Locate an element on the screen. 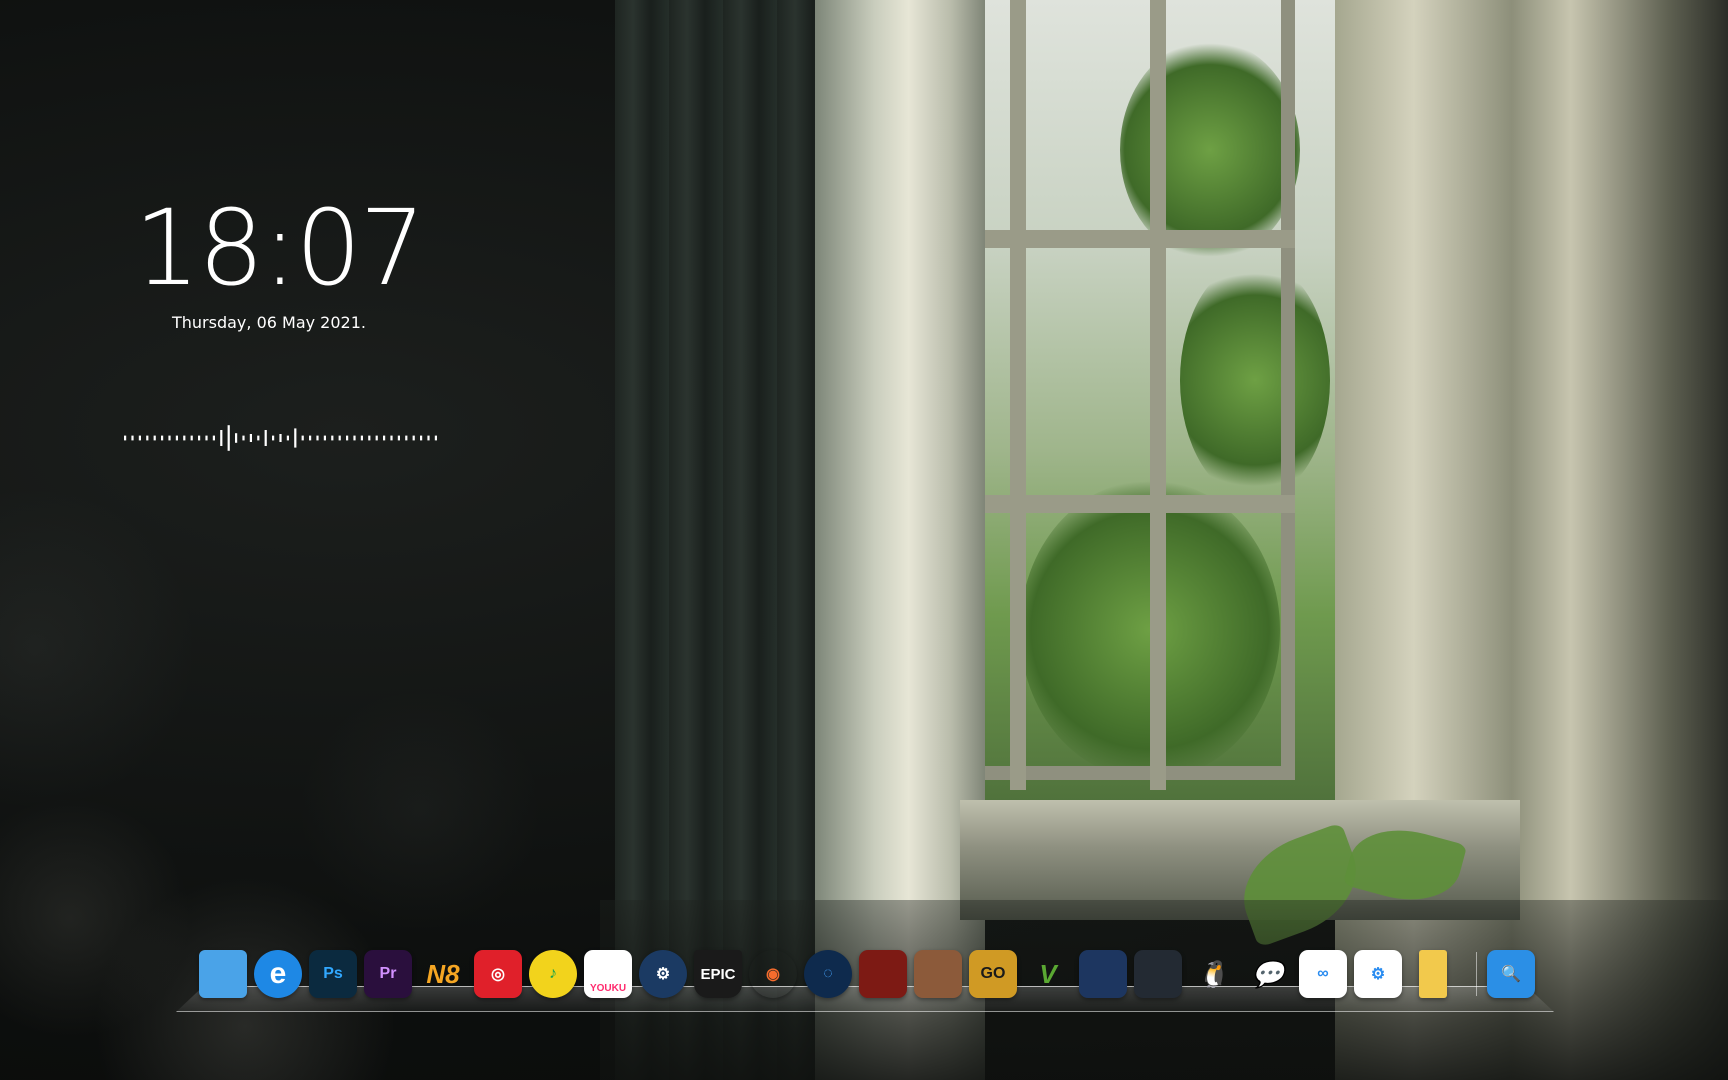  dock-icon-label: ◉ is located at coordinates (773, 974).